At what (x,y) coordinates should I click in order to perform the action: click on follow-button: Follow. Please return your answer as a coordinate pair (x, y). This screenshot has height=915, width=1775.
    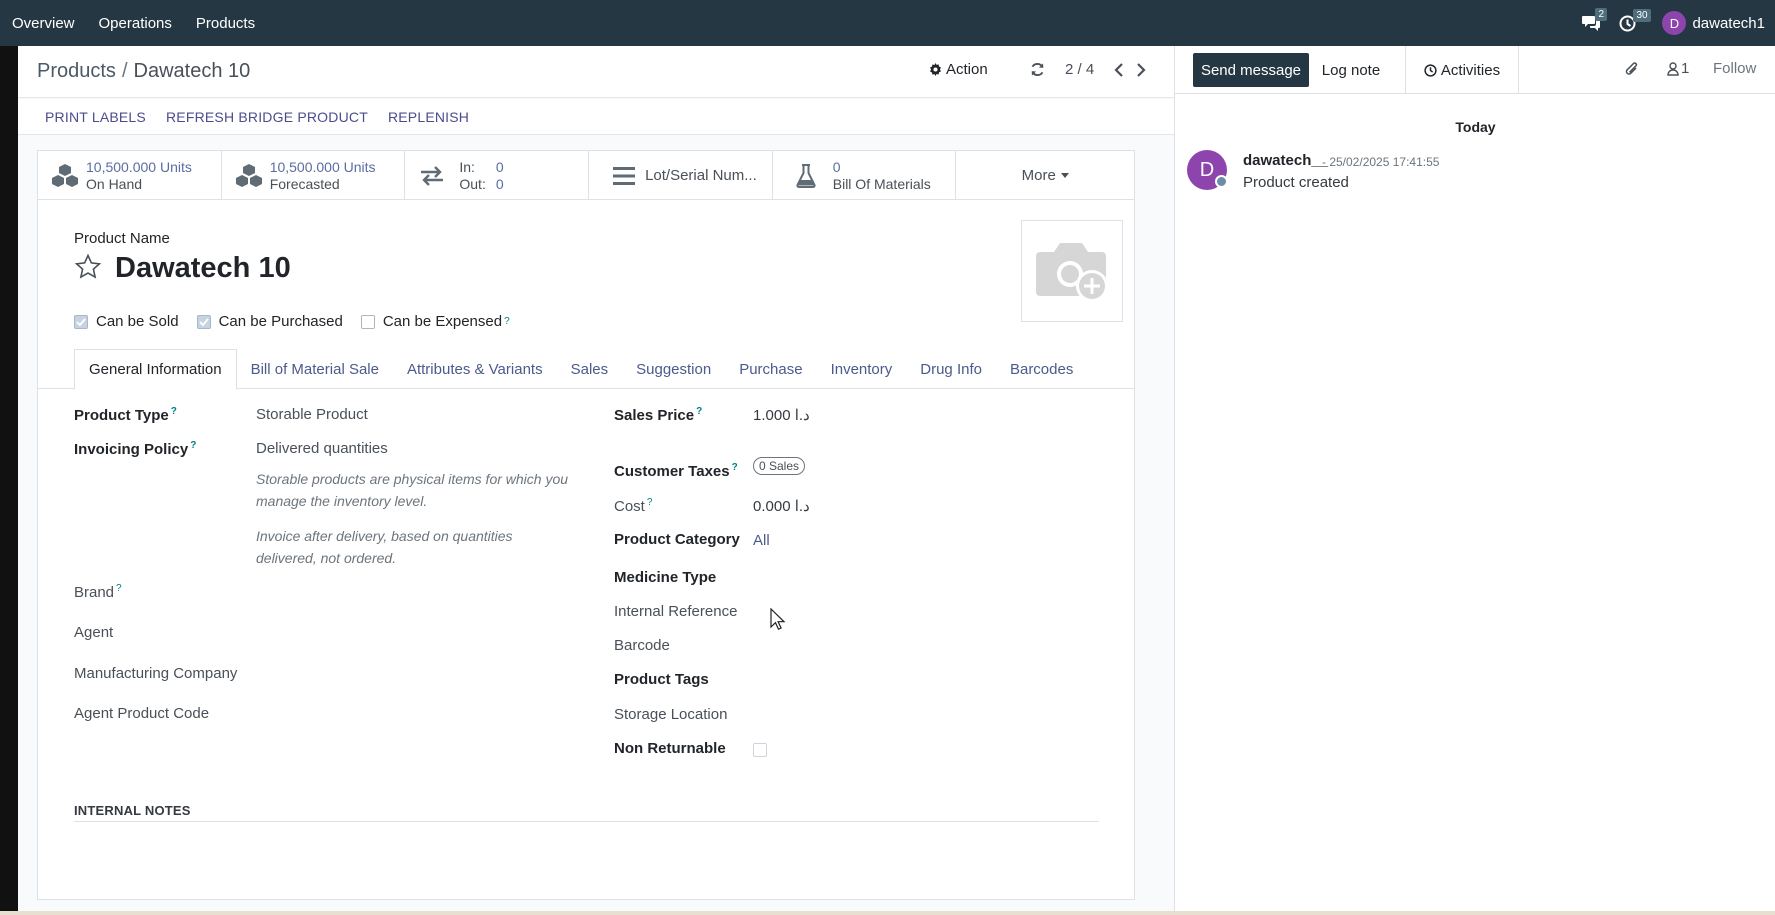
    Looking at the image, I should click on (1734, 68).